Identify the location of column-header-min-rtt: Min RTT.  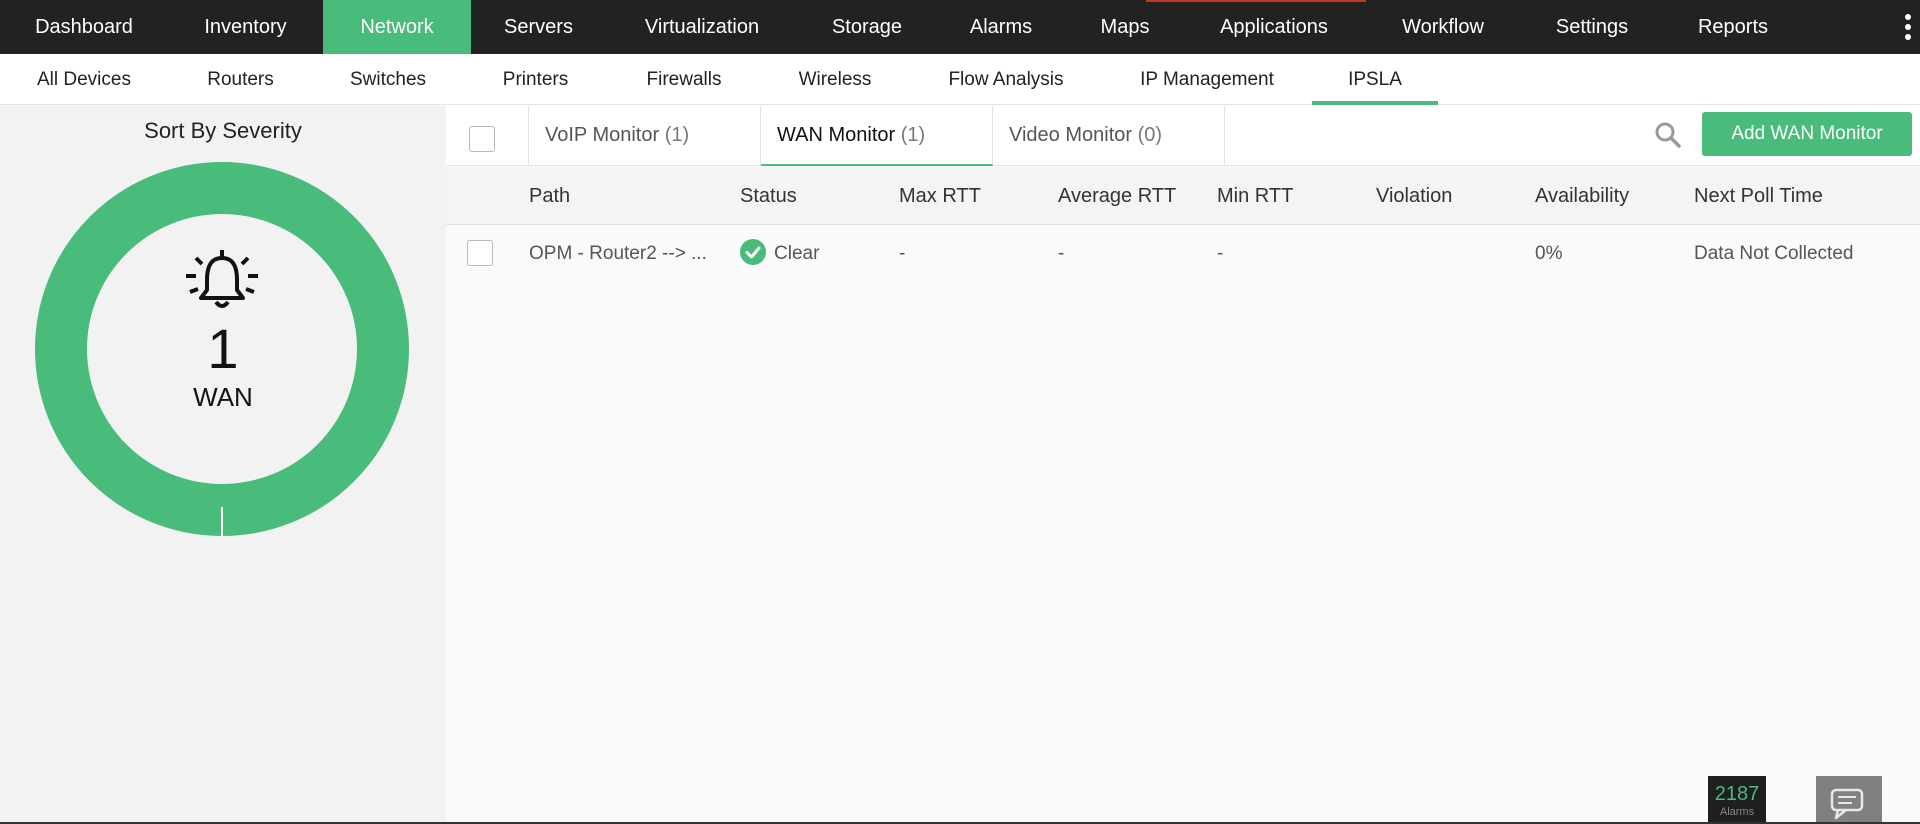
(1255, 196).